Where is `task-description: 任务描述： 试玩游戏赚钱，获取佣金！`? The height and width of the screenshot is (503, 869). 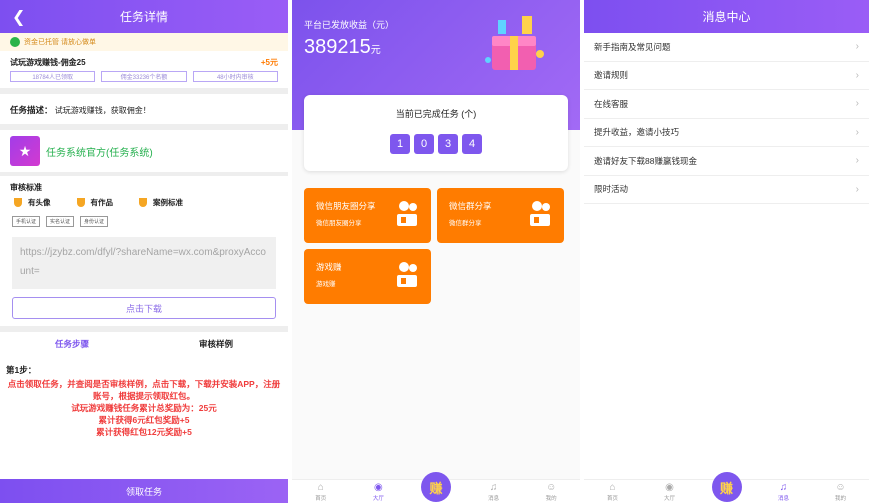 task-description: 任务描述： 试玩游戏赚钱，获取佣金！ is located at coordinates (144, 109).